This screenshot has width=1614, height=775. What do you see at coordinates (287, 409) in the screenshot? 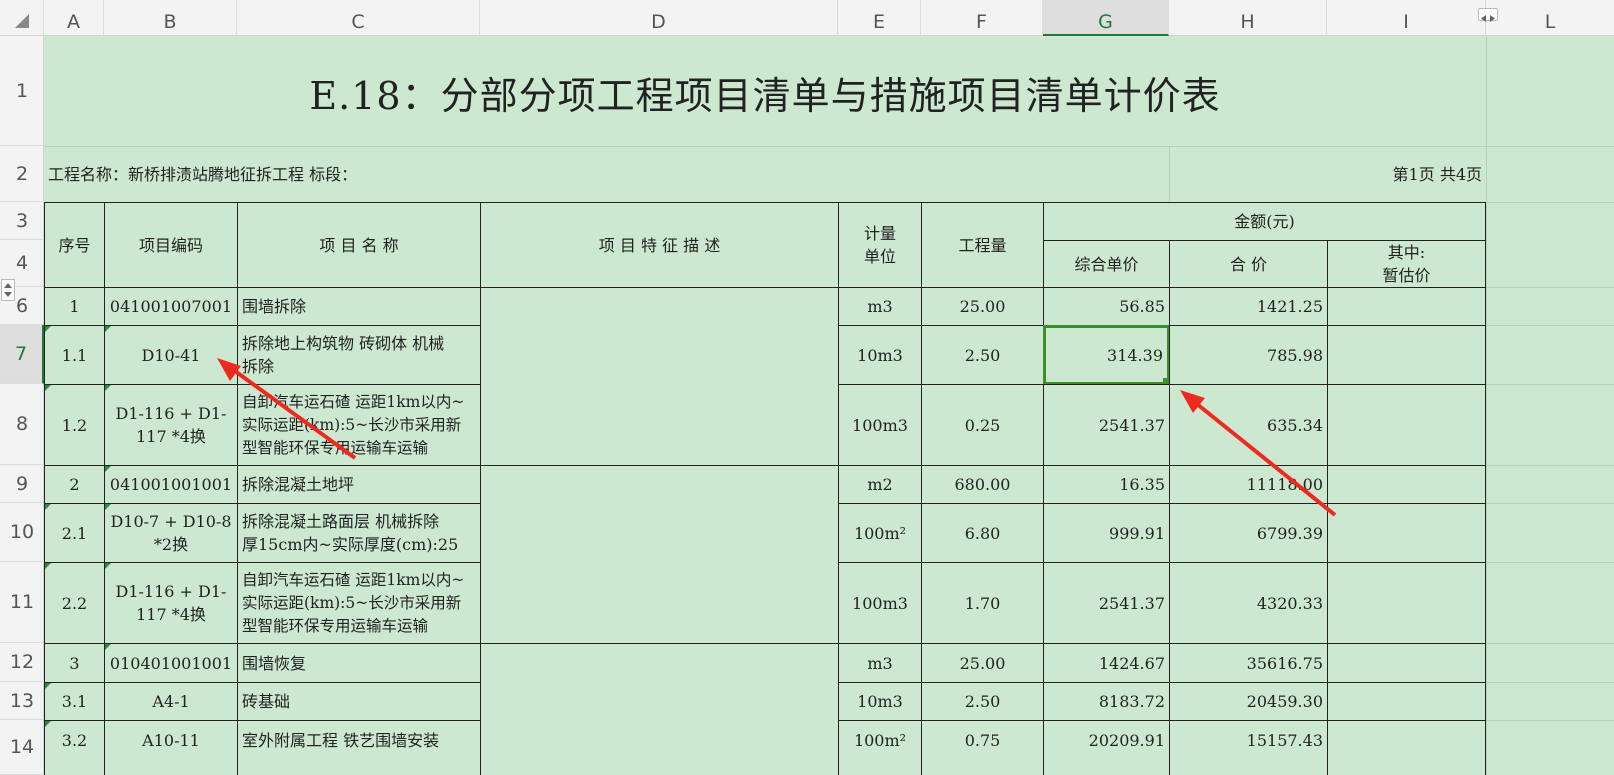
I see `arrow-to-code-cell` at bounding box center [287, 409].